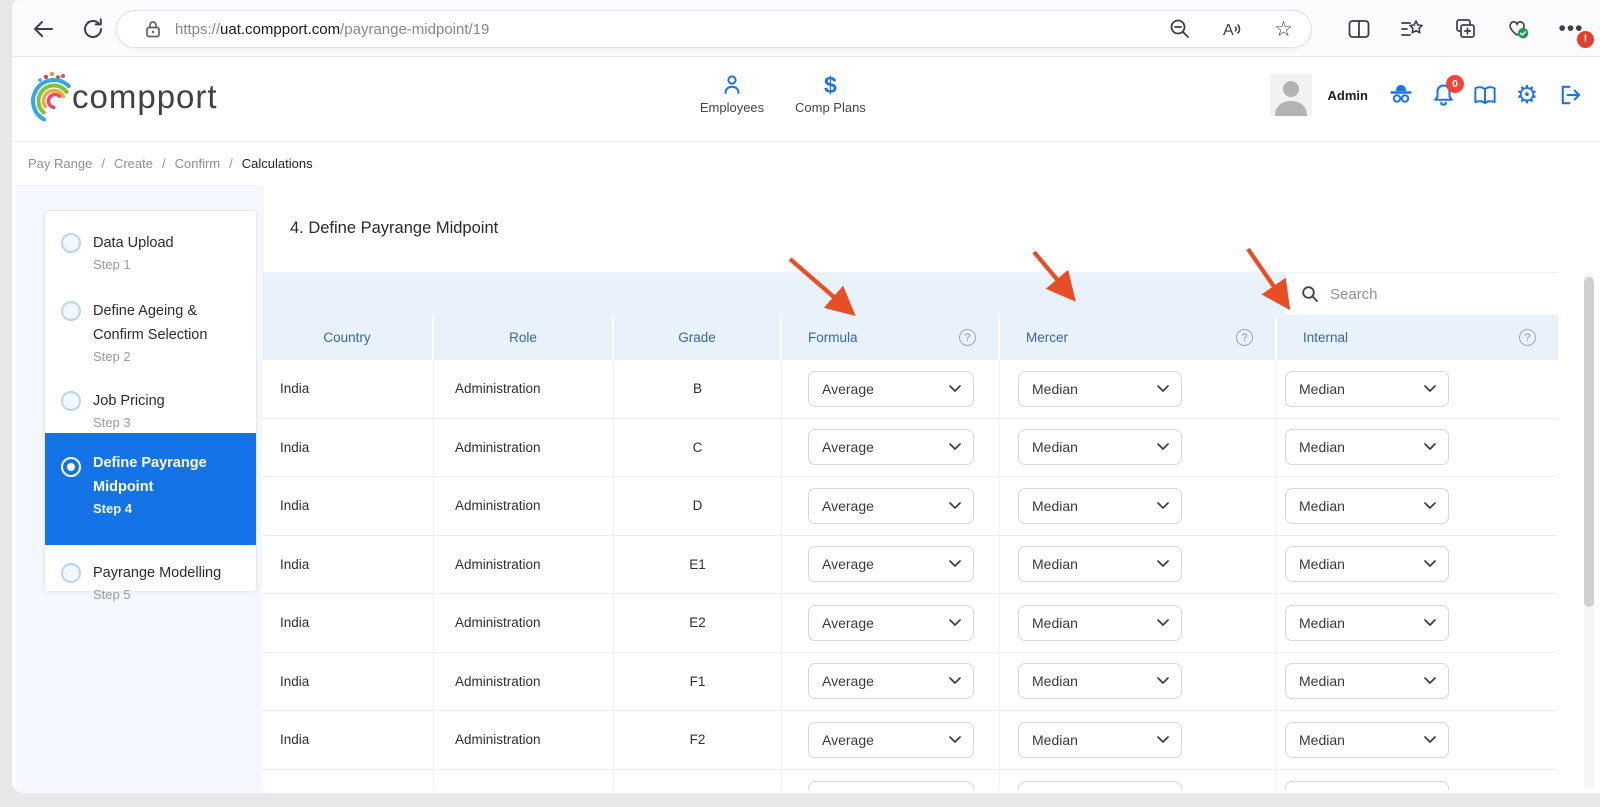 The image size is (1600, 807). I want to click on zoom-out-button, so click(1180, 29).